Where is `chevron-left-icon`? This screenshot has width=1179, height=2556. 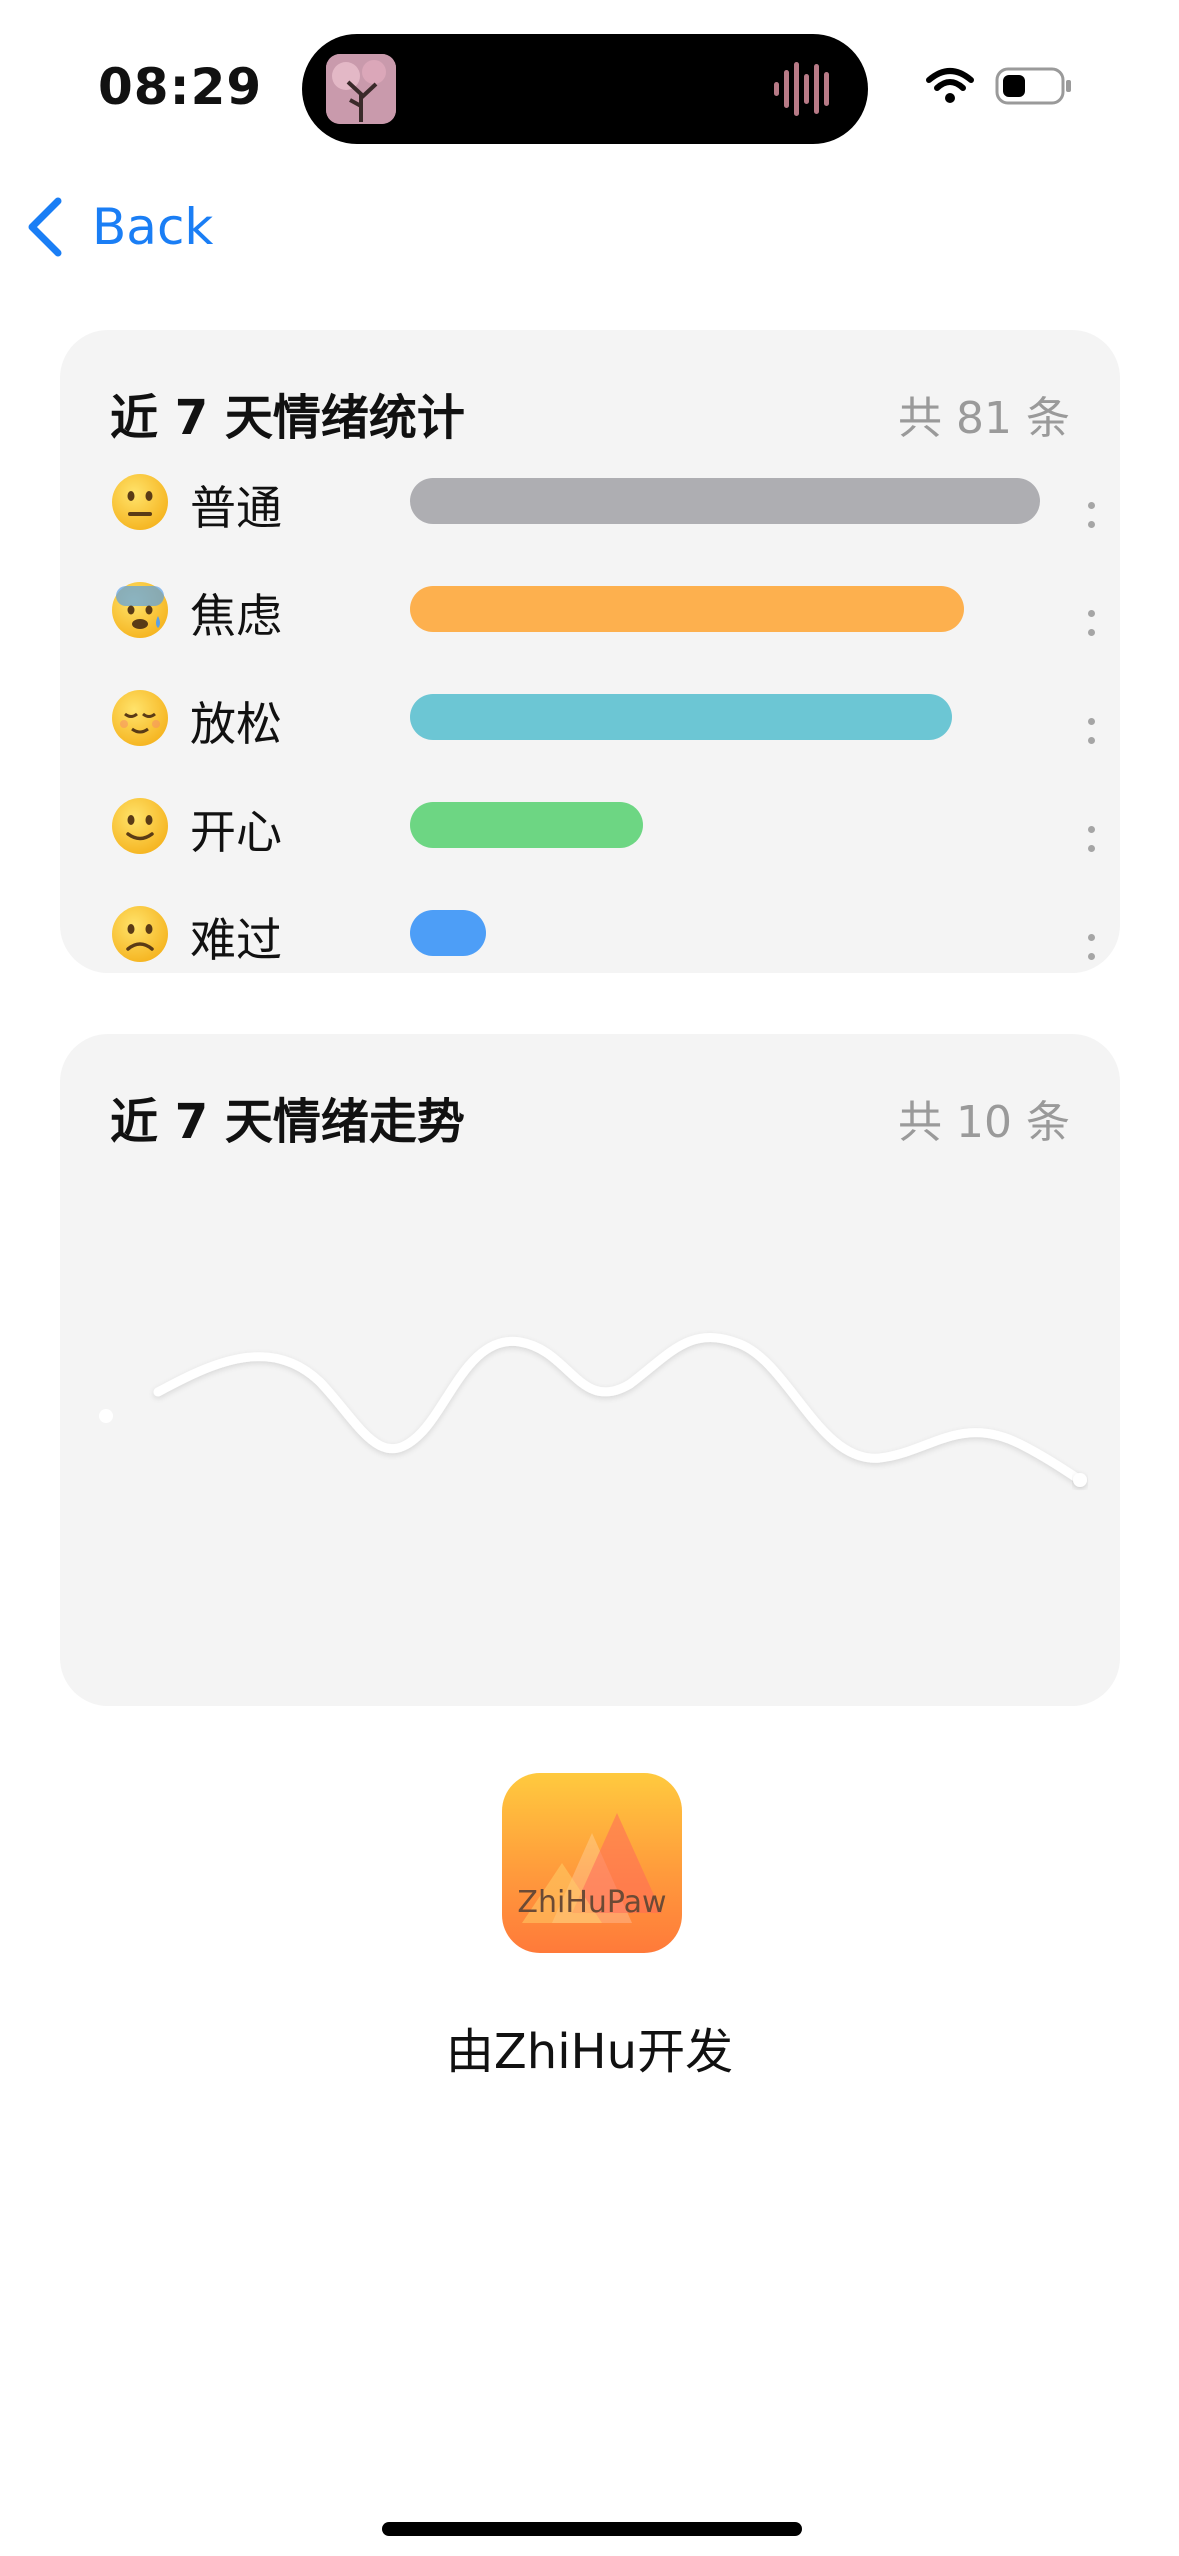 chevron-left-icon is located at coordinates (45, 227).